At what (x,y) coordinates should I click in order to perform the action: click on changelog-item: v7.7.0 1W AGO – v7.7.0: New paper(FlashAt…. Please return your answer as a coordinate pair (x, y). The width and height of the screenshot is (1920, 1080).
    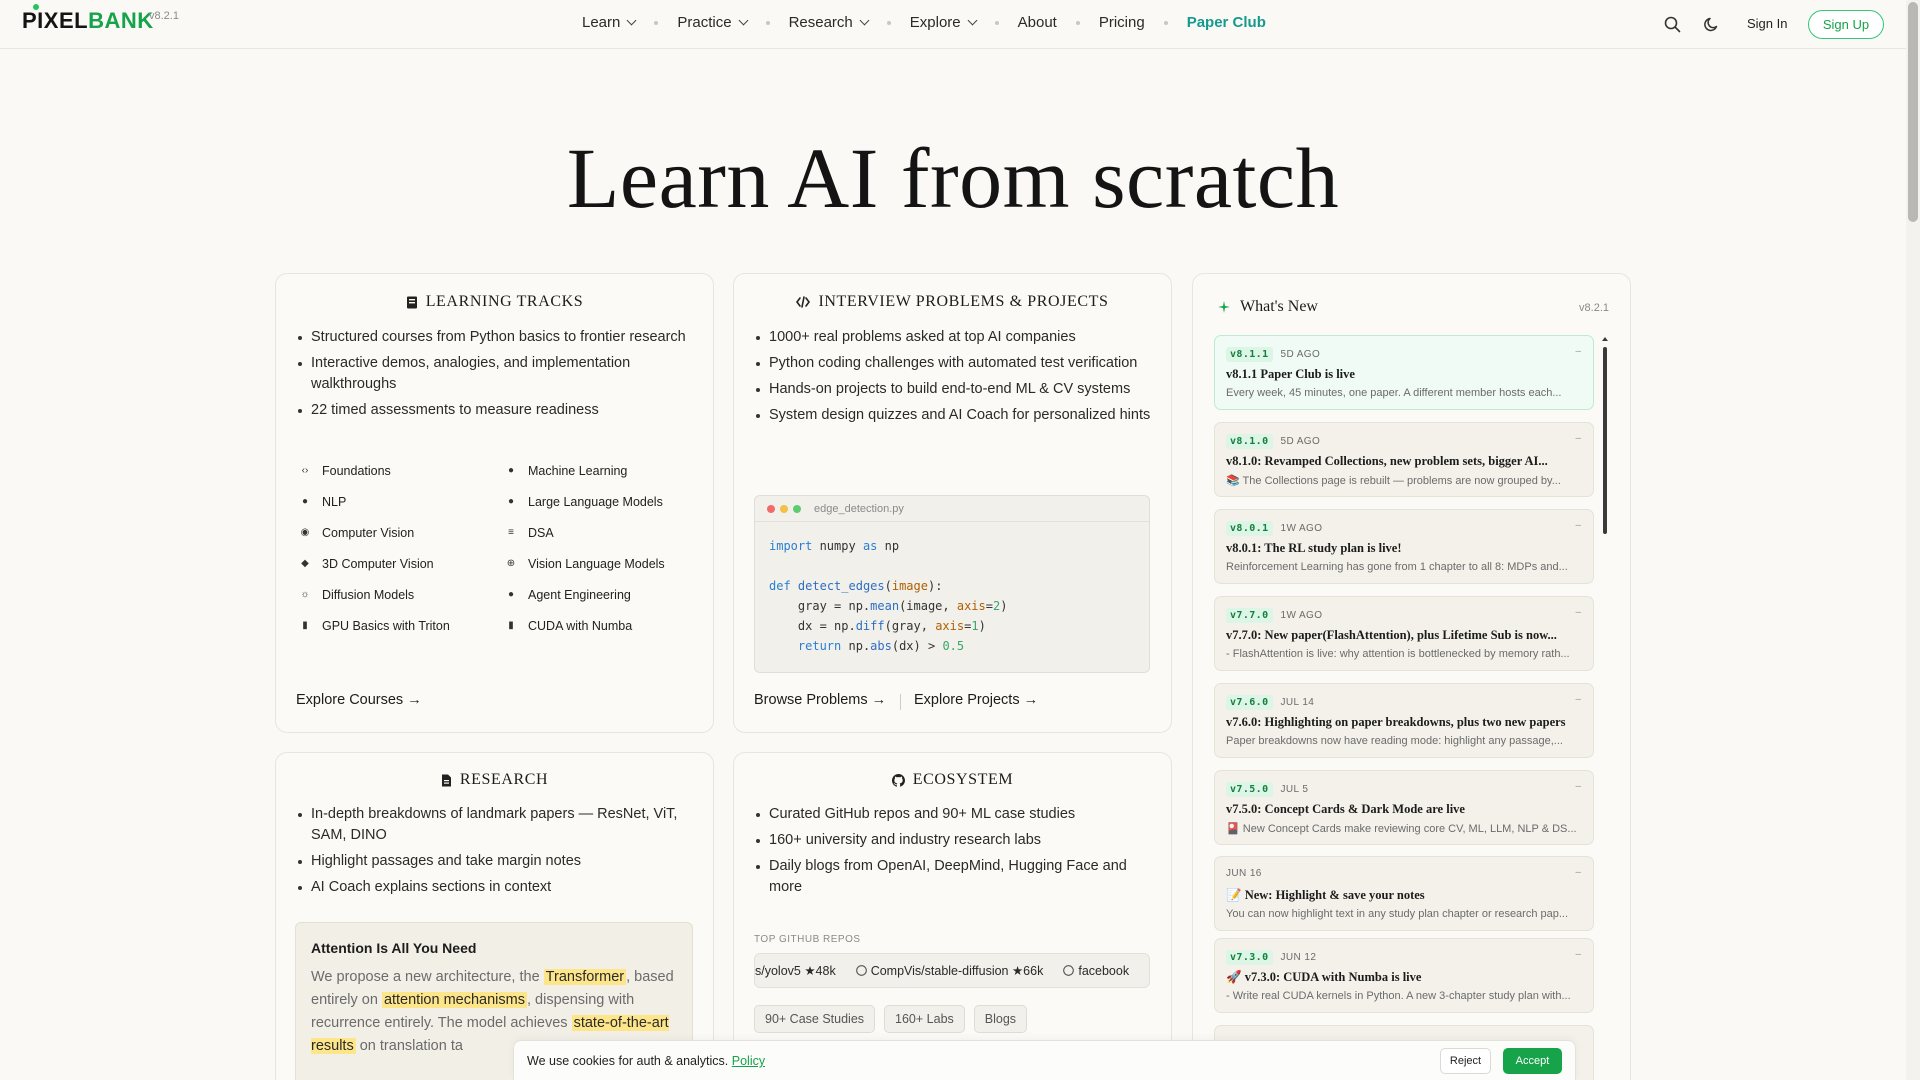
    Looking at the image, I should click on (1404, 633).